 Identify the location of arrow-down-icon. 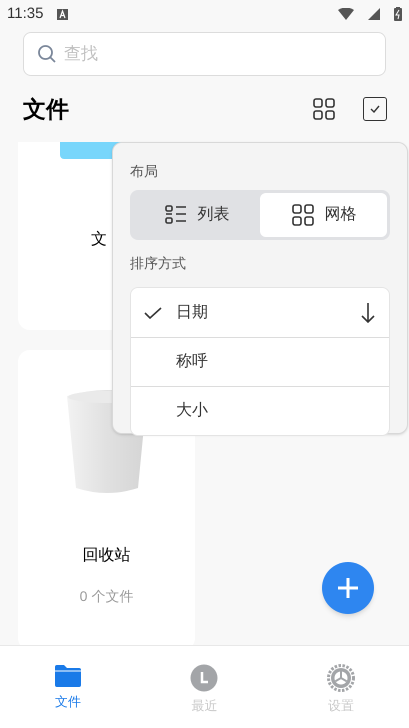
(368, 312).